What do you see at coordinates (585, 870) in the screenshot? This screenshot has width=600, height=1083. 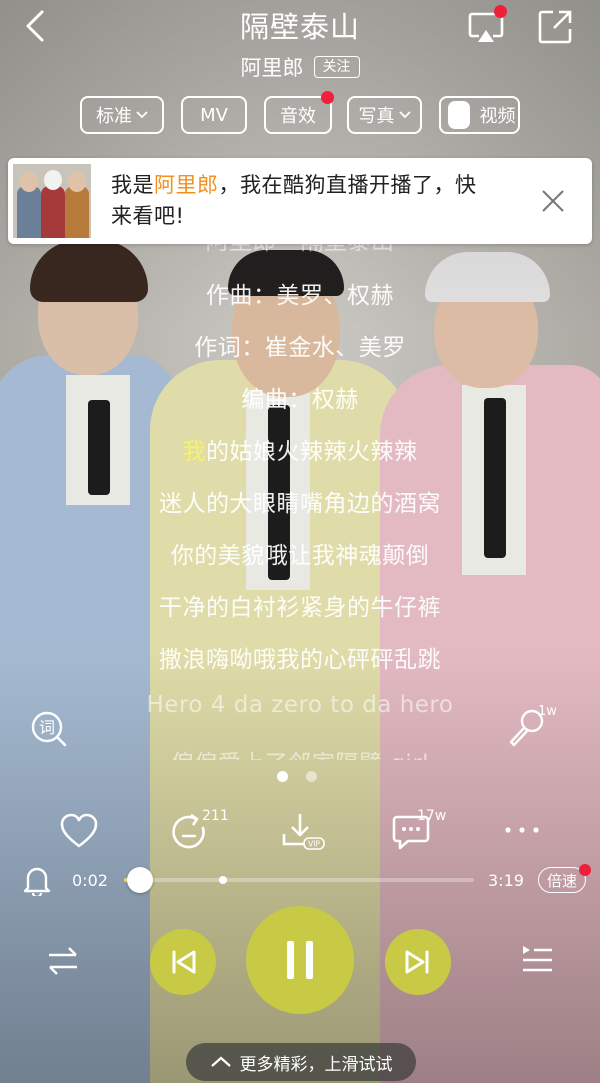 I see `speed-notification-dot` at bounding box center [585, 870].